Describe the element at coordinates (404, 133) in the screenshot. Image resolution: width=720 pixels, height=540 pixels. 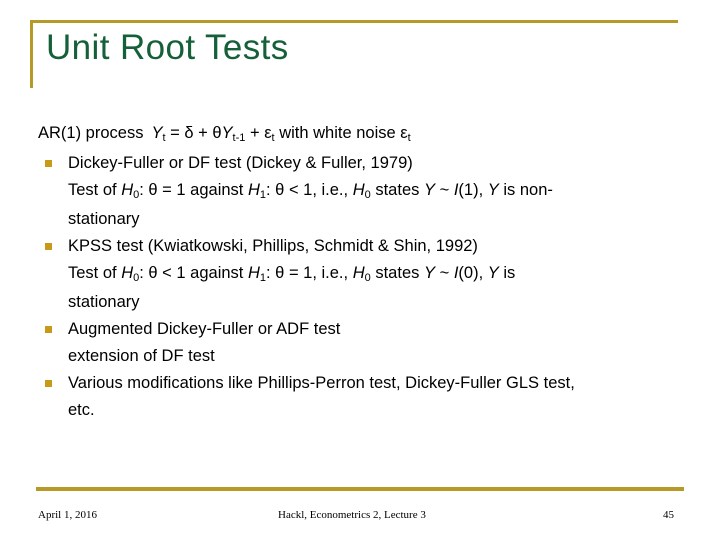
I see `intro-noise: ε` at that location.